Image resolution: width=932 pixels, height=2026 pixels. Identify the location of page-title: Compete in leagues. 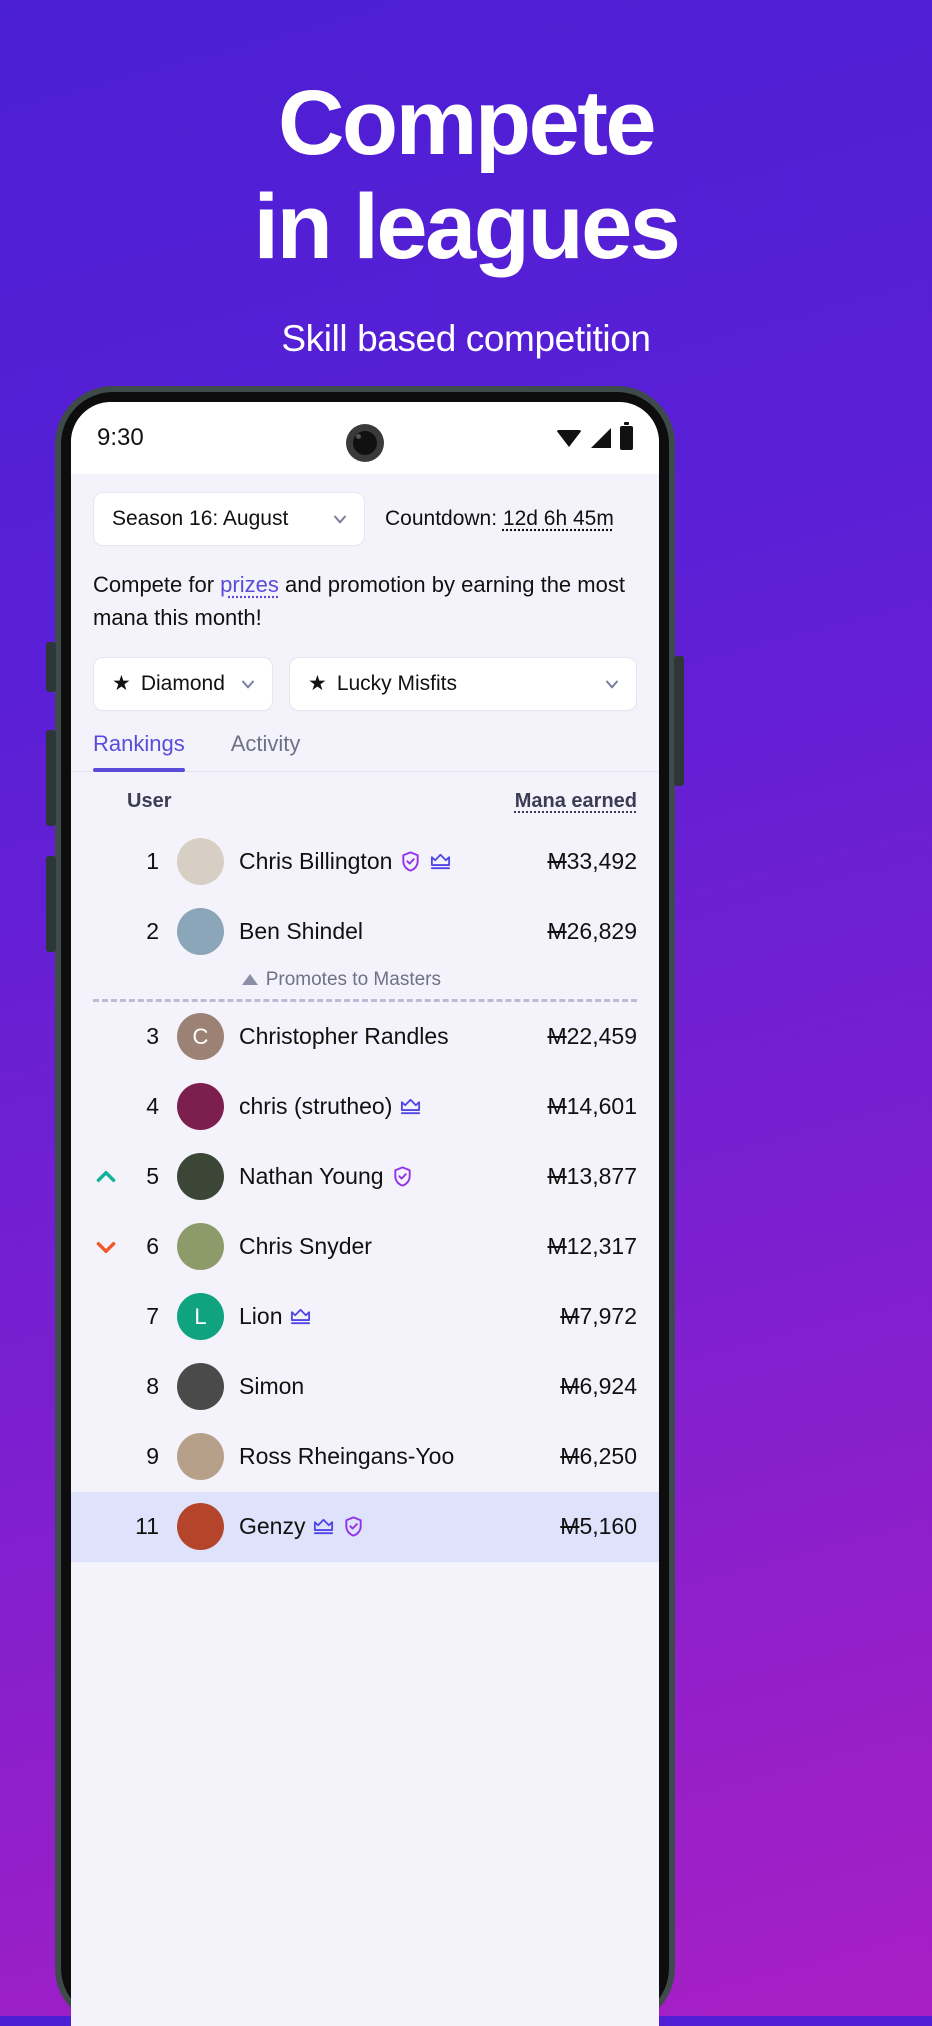
(466, 178).